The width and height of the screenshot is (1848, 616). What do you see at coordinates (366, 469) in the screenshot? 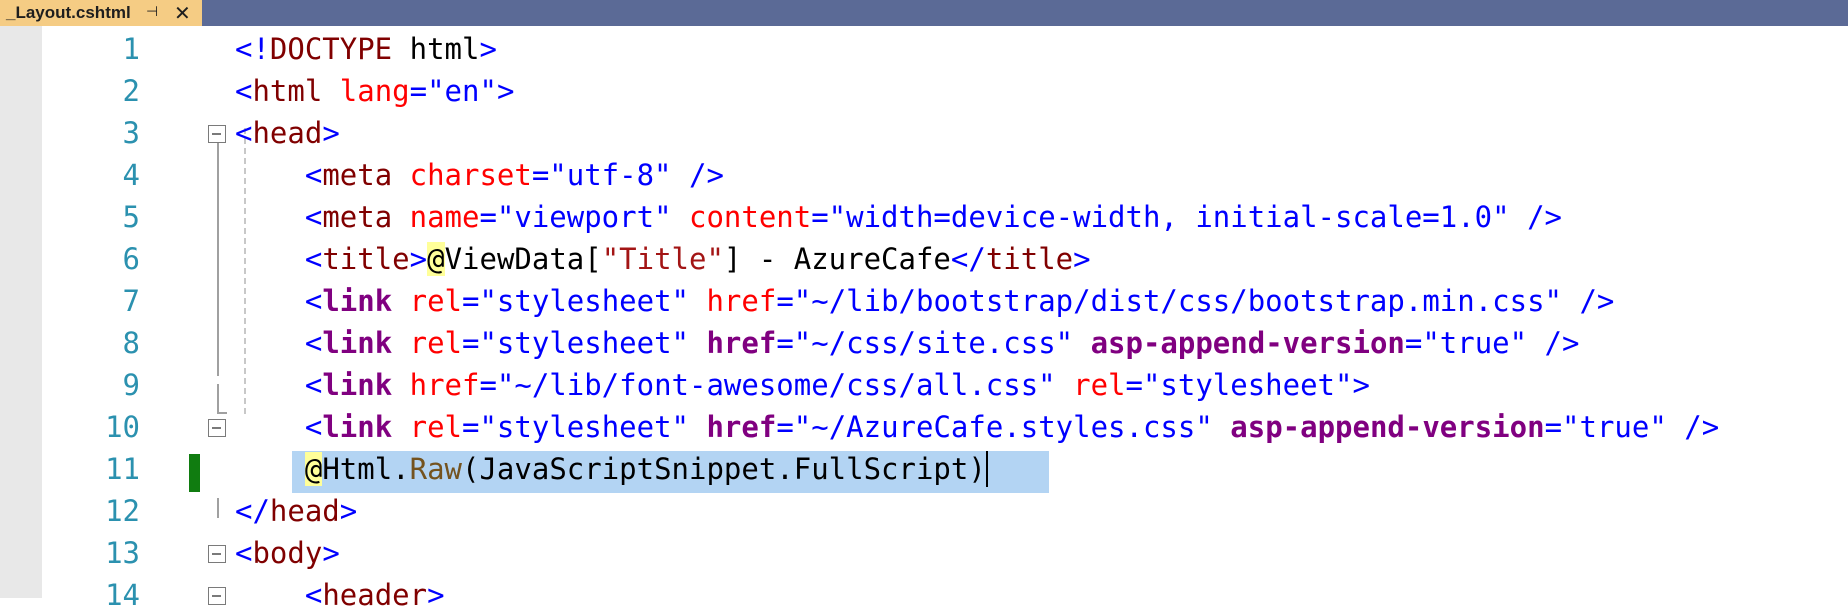
I see `code-token: Html.` at bounding box center [366, 469].